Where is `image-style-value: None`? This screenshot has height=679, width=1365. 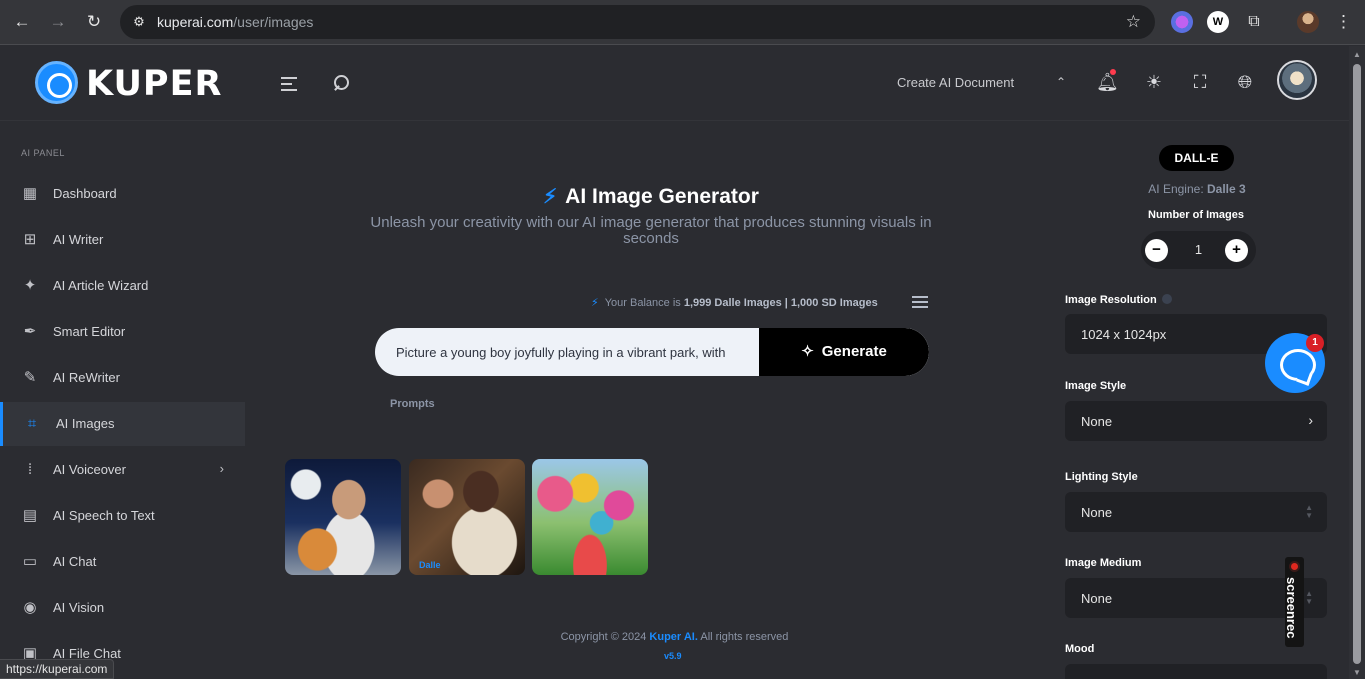 image-style-value: None is located at coordinates (1097, 421).